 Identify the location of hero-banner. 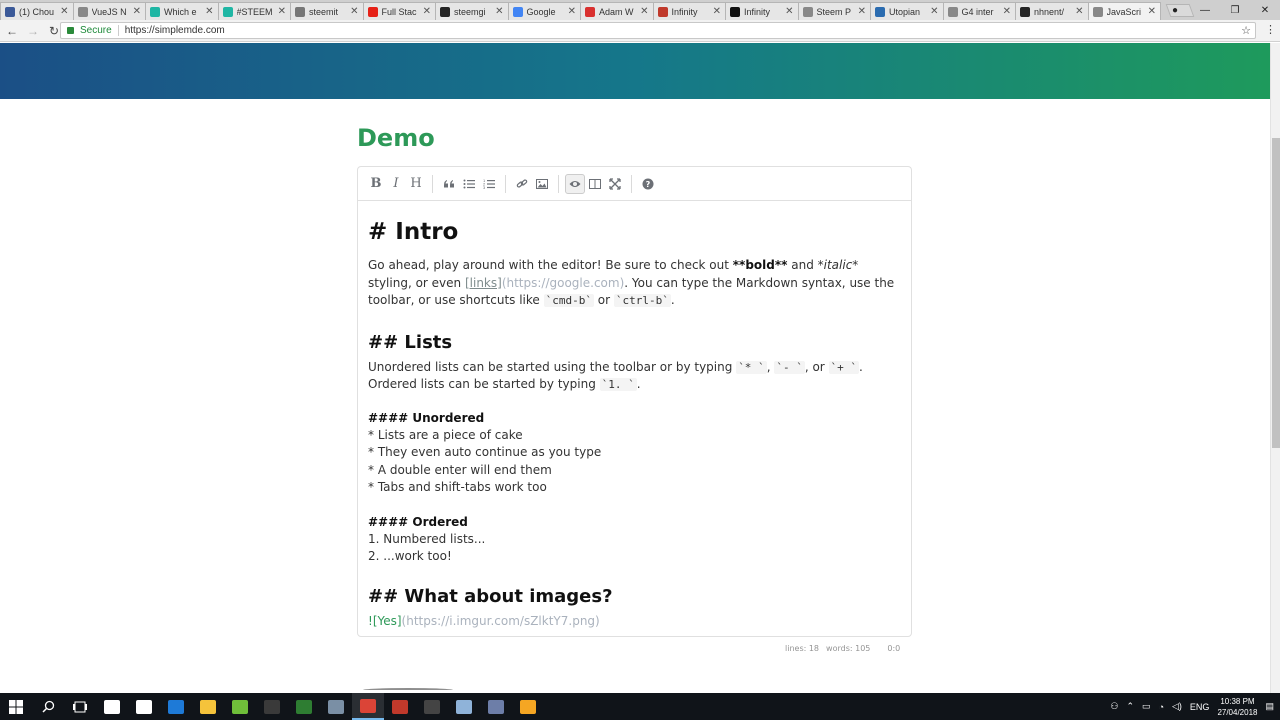
(635, 71).